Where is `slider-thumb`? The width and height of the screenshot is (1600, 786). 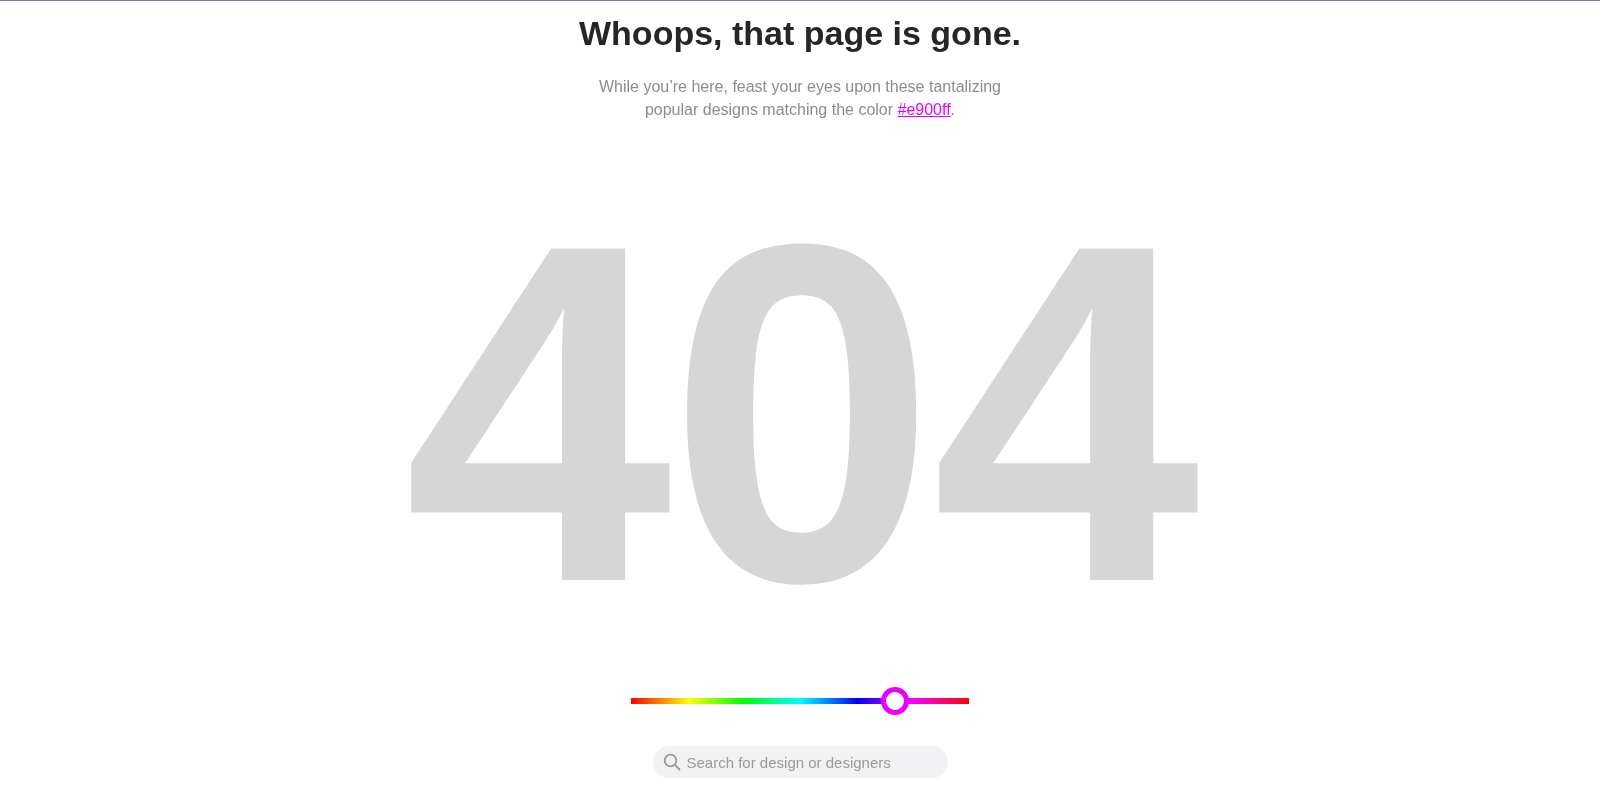 slider-thumb is located at coordinates (894, 701).